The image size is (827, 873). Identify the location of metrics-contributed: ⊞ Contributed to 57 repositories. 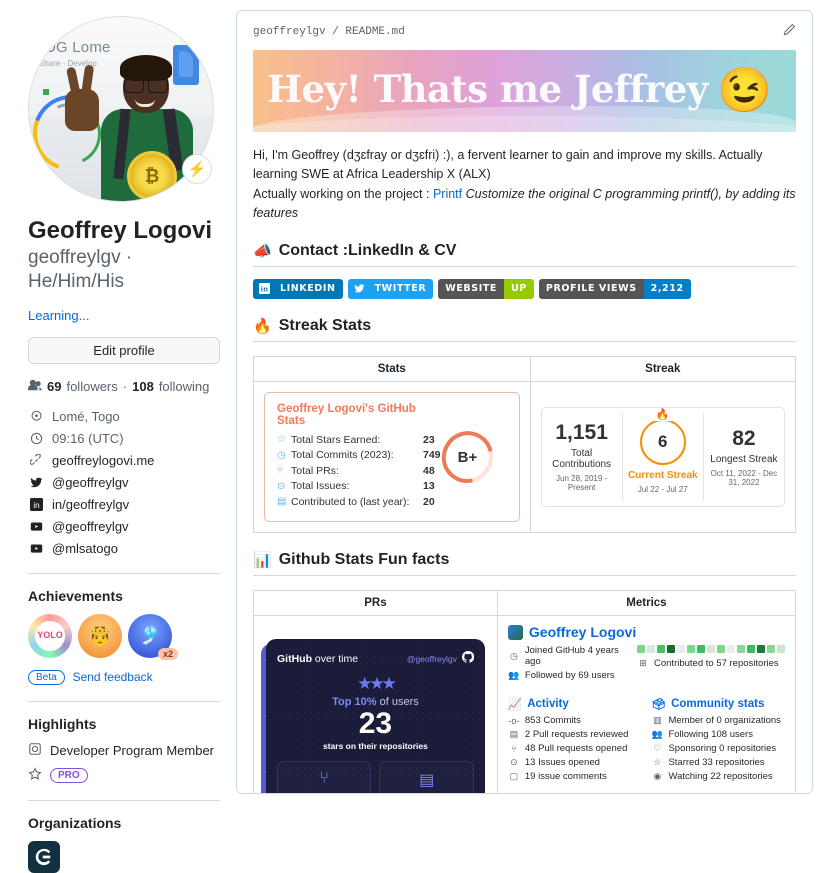
(711, 663).